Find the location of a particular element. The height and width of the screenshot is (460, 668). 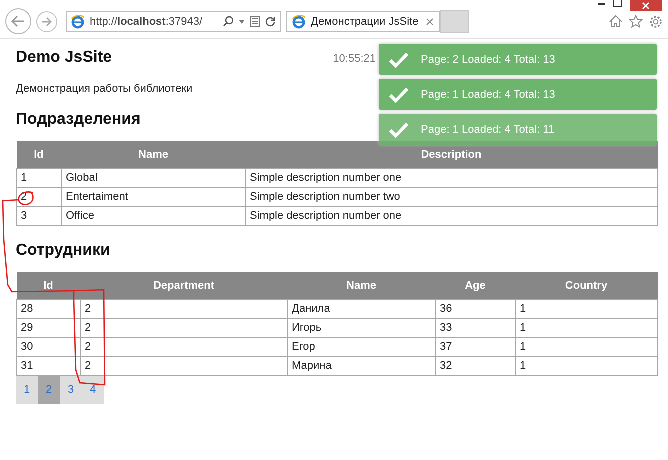

star-icon is located at coordinates (636, 21).